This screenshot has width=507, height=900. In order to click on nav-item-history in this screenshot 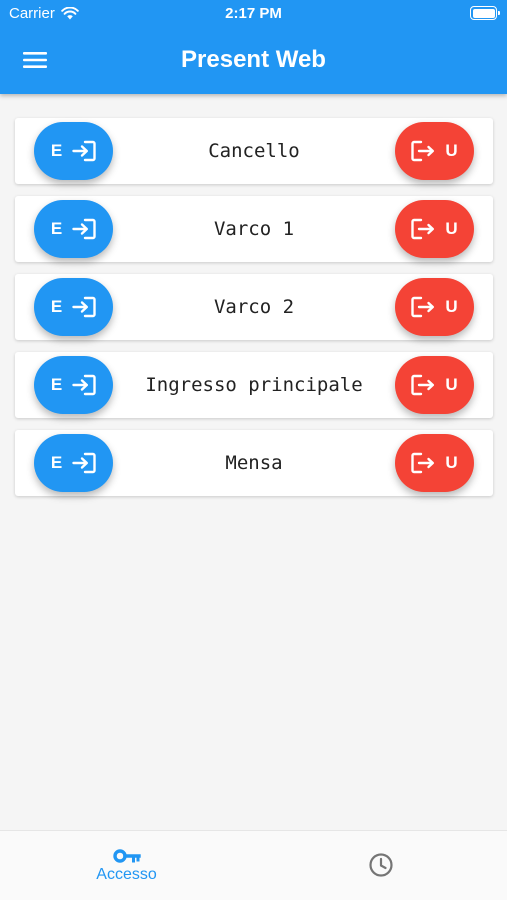, I will do `click(380, 865)`.